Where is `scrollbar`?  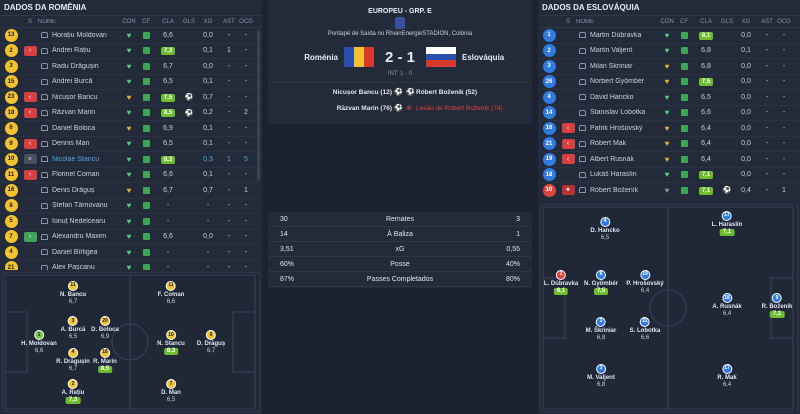
scrollbar is located at coordinates (258, 105).